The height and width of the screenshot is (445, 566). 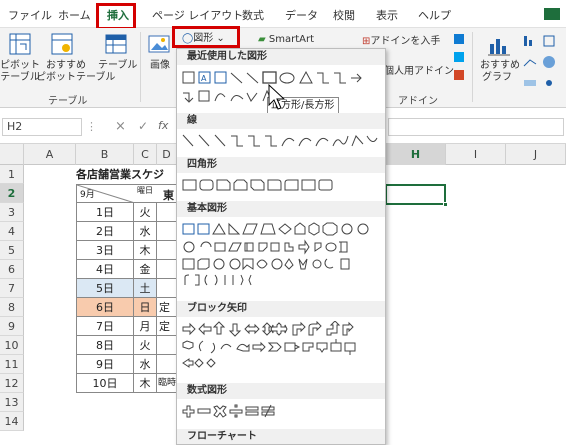 I want to click on row-header: 4, so click(x=12, y=231).